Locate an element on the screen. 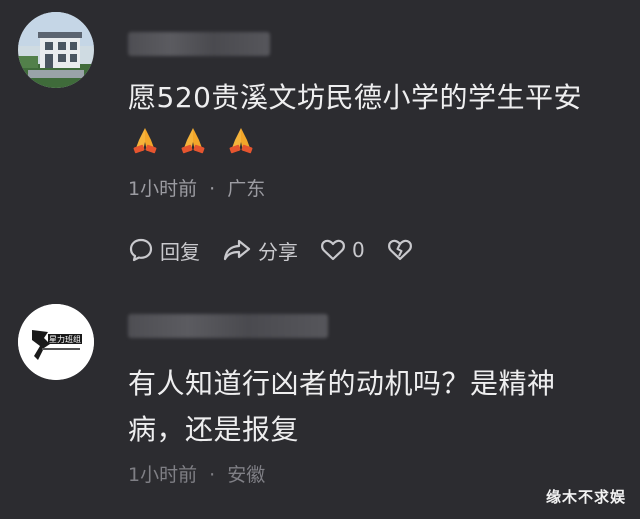 This screenshot has width=640, height=519. share-icon is located at coordinates (237, 250).